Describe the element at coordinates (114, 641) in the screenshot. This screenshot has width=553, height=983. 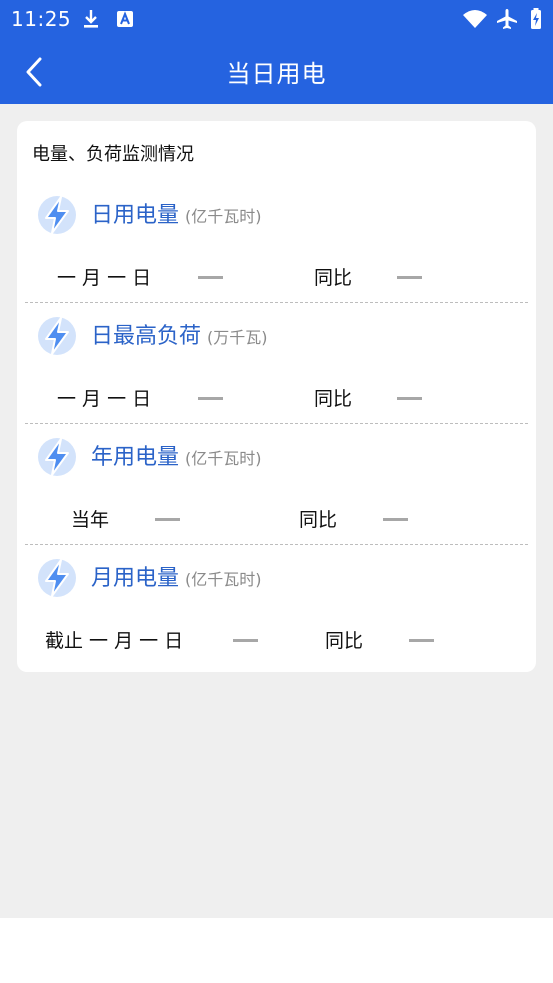
I see `period-label: 截止 一 月 一 日` at that location.